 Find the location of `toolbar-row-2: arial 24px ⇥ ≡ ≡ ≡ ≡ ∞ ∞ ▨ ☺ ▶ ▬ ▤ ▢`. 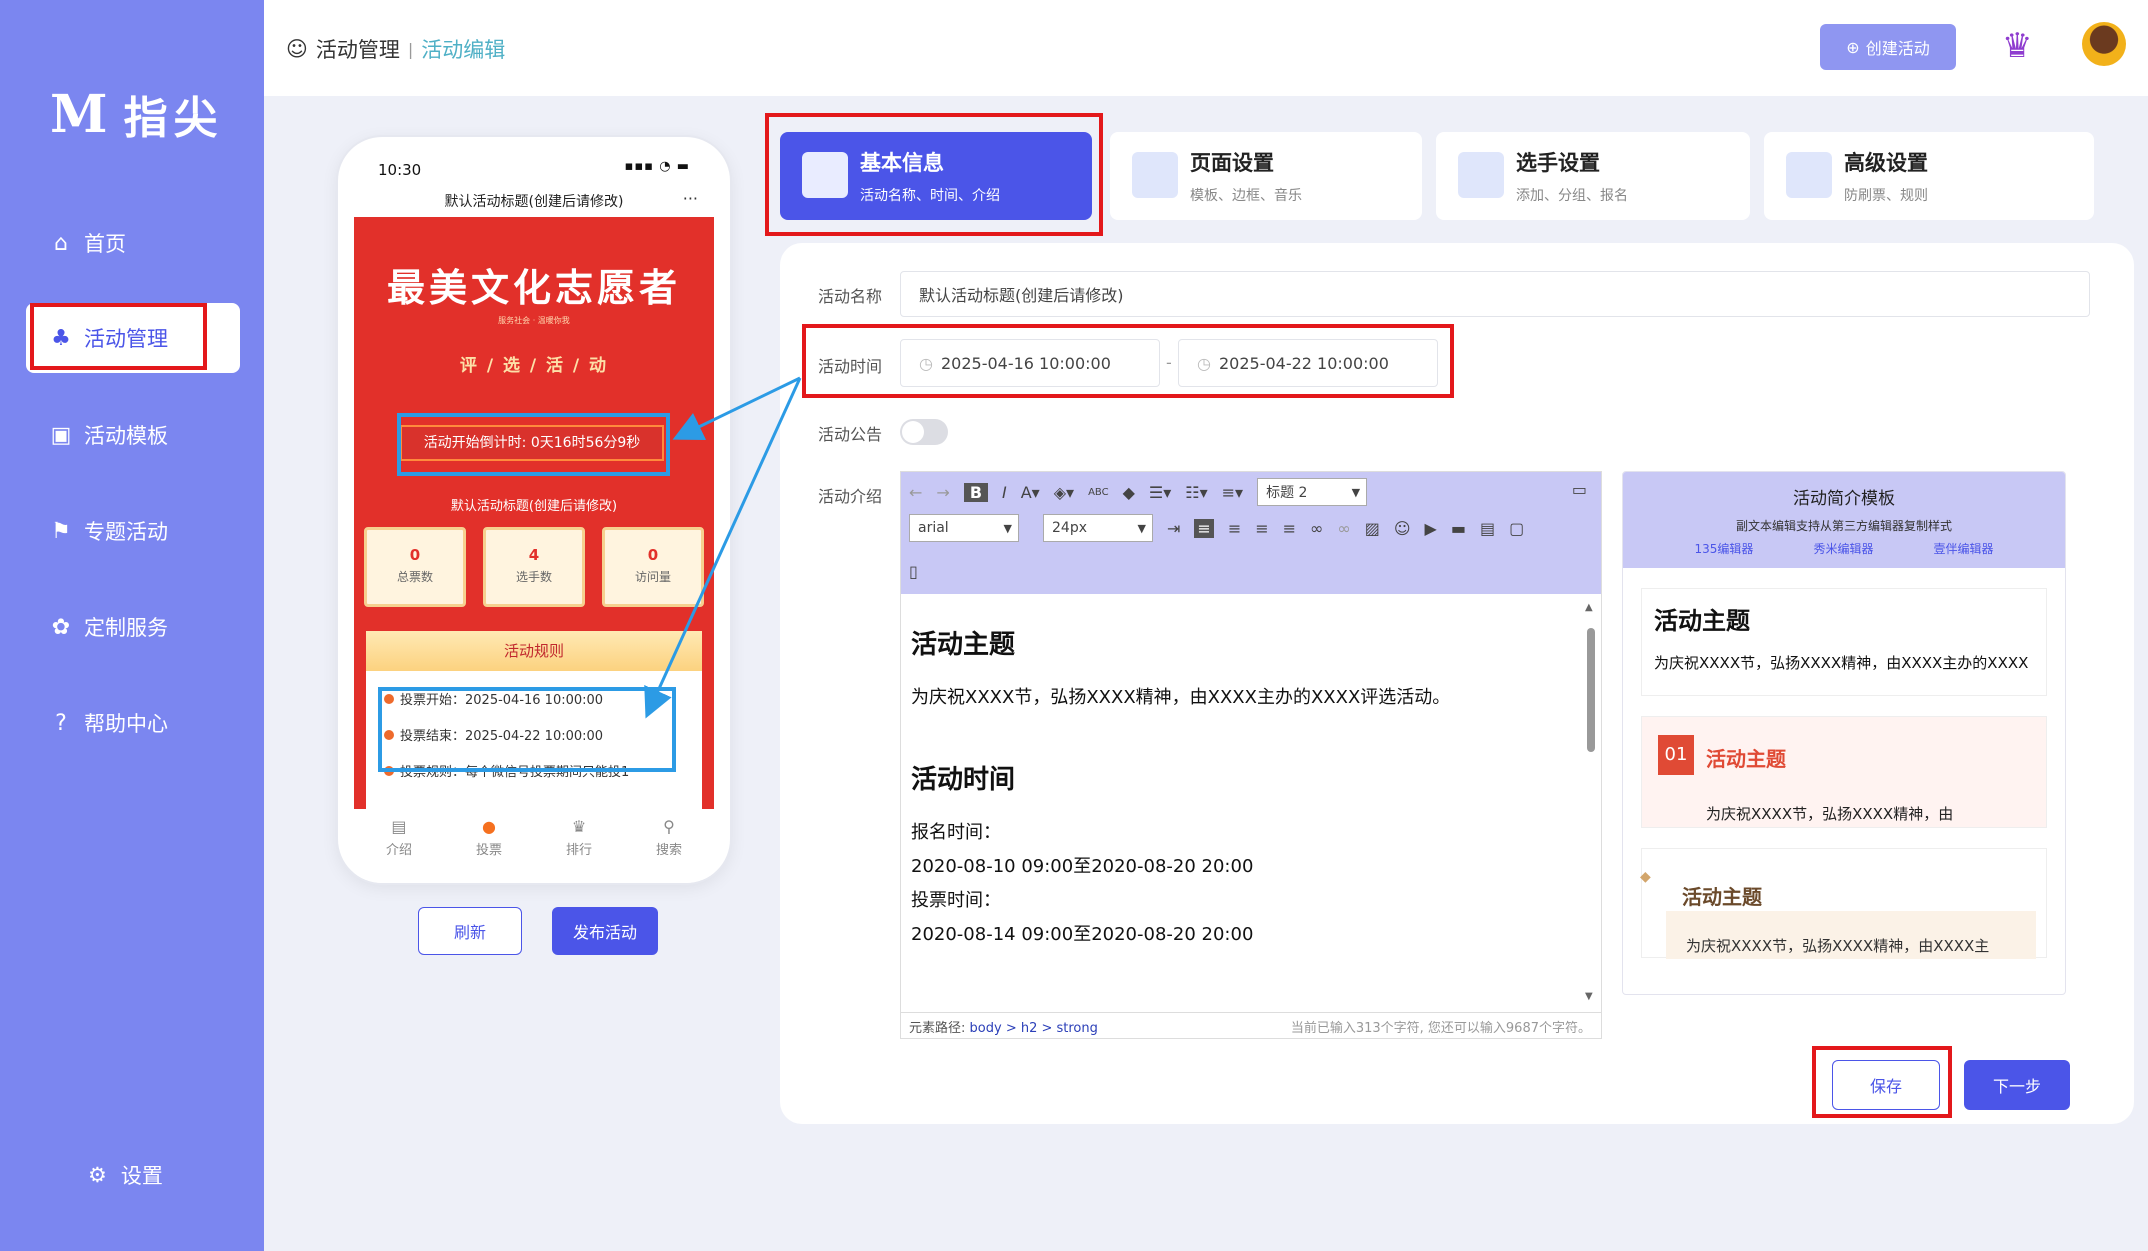

toolbar-row-2: arial 24px ⇥ ≡ ≡ ≡ ≡ ∞ ∞ ▨ ☺ ▶ ▬ ▤ ▢ is located at coordinates (1216, 528).